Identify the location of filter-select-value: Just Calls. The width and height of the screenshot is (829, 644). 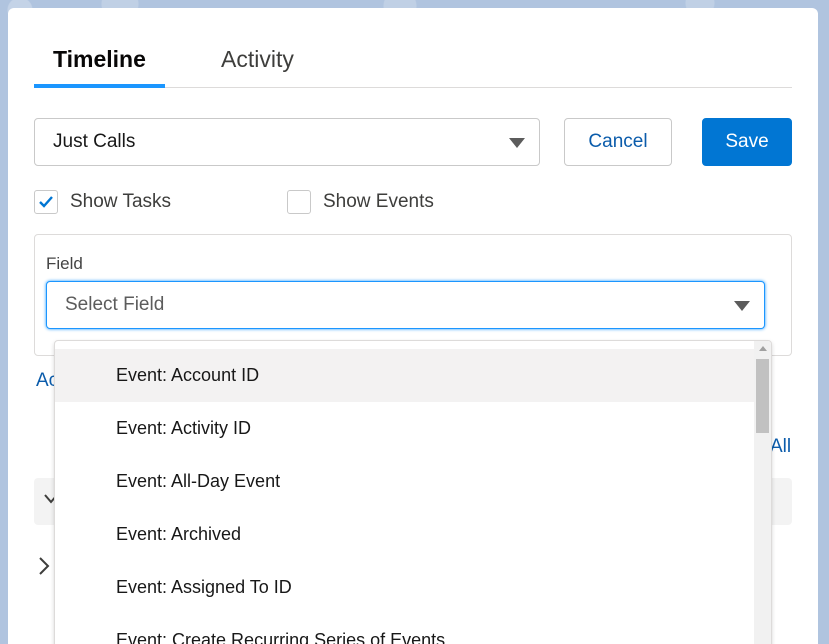
(94, 141).